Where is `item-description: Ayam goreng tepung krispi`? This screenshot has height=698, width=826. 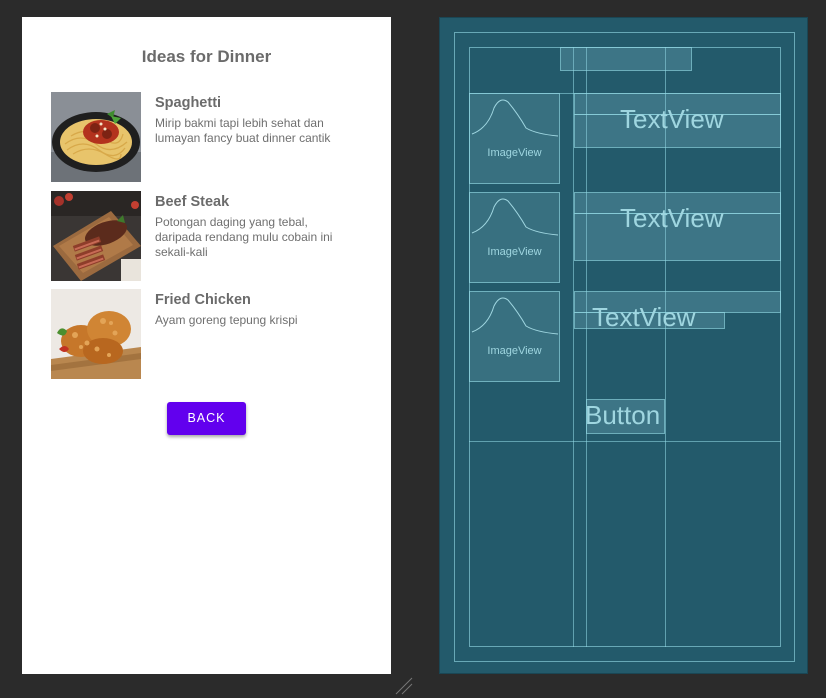 item-description: Ayam goreng tepung krispi is located at coordinates (226, 320).